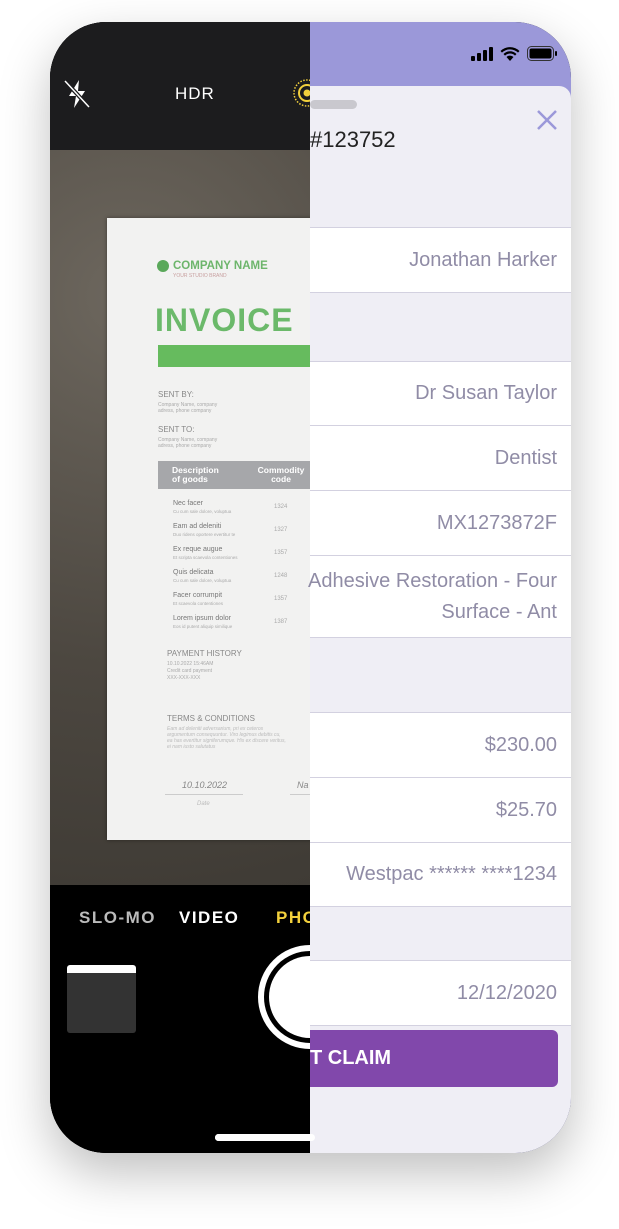 Image resolution: width=619 pixels, height=1229 pixels. I want to click on table-header: Description of goods Commodity code, so click(238, 475).